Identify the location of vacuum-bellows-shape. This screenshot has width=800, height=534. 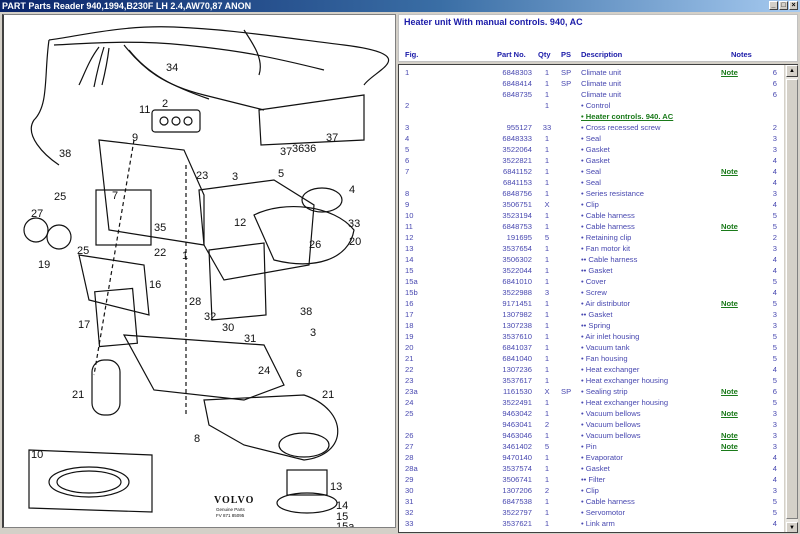
(36, 230).